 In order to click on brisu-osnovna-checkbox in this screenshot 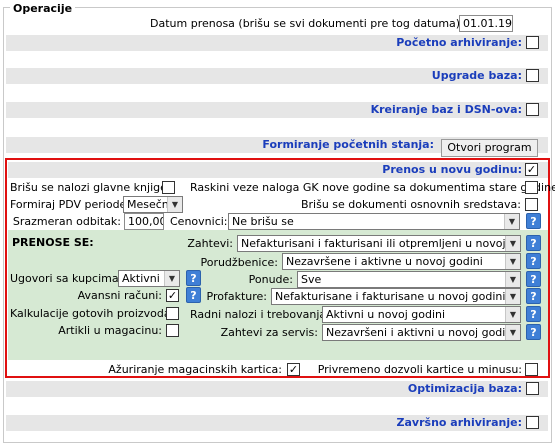, I will do `click(531, 204)`.